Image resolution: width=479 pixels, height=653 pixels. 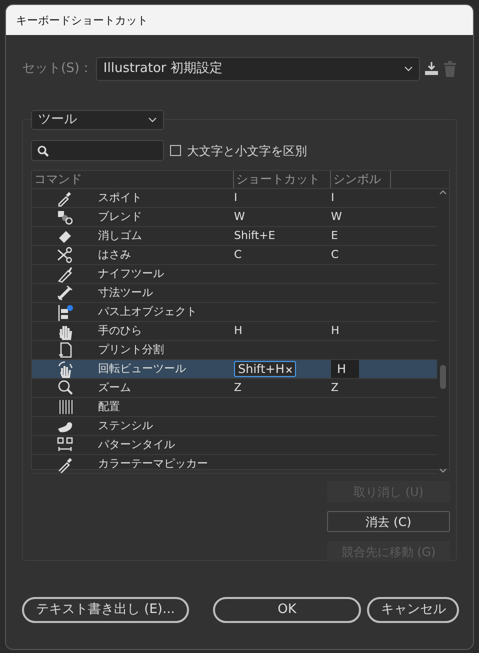 I want to click on pattern-tile-icon, so click(x=65, y=445).